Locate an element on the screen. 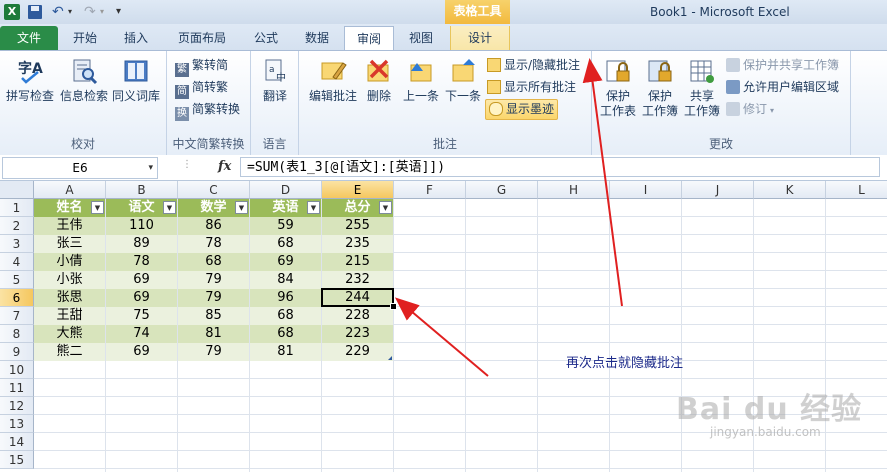  formula-input: =SUM(表1_3[@[语文]:[英语]]) is located at coordinates (560, 167).